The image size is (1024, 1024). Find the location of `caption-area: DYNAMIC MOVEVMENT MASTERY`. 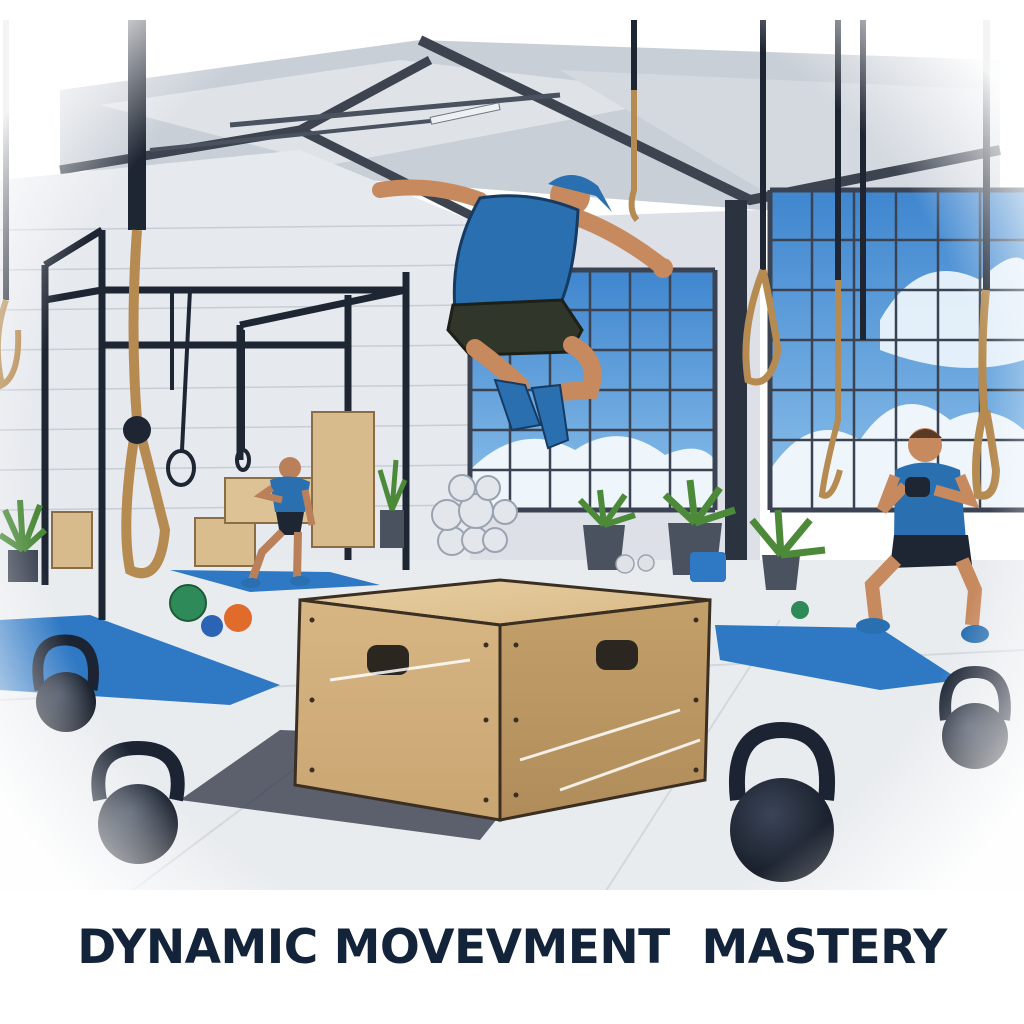

caption-area: DYNAMIC MOVEVMENT MASTERY is located at coordinates (512, 947).